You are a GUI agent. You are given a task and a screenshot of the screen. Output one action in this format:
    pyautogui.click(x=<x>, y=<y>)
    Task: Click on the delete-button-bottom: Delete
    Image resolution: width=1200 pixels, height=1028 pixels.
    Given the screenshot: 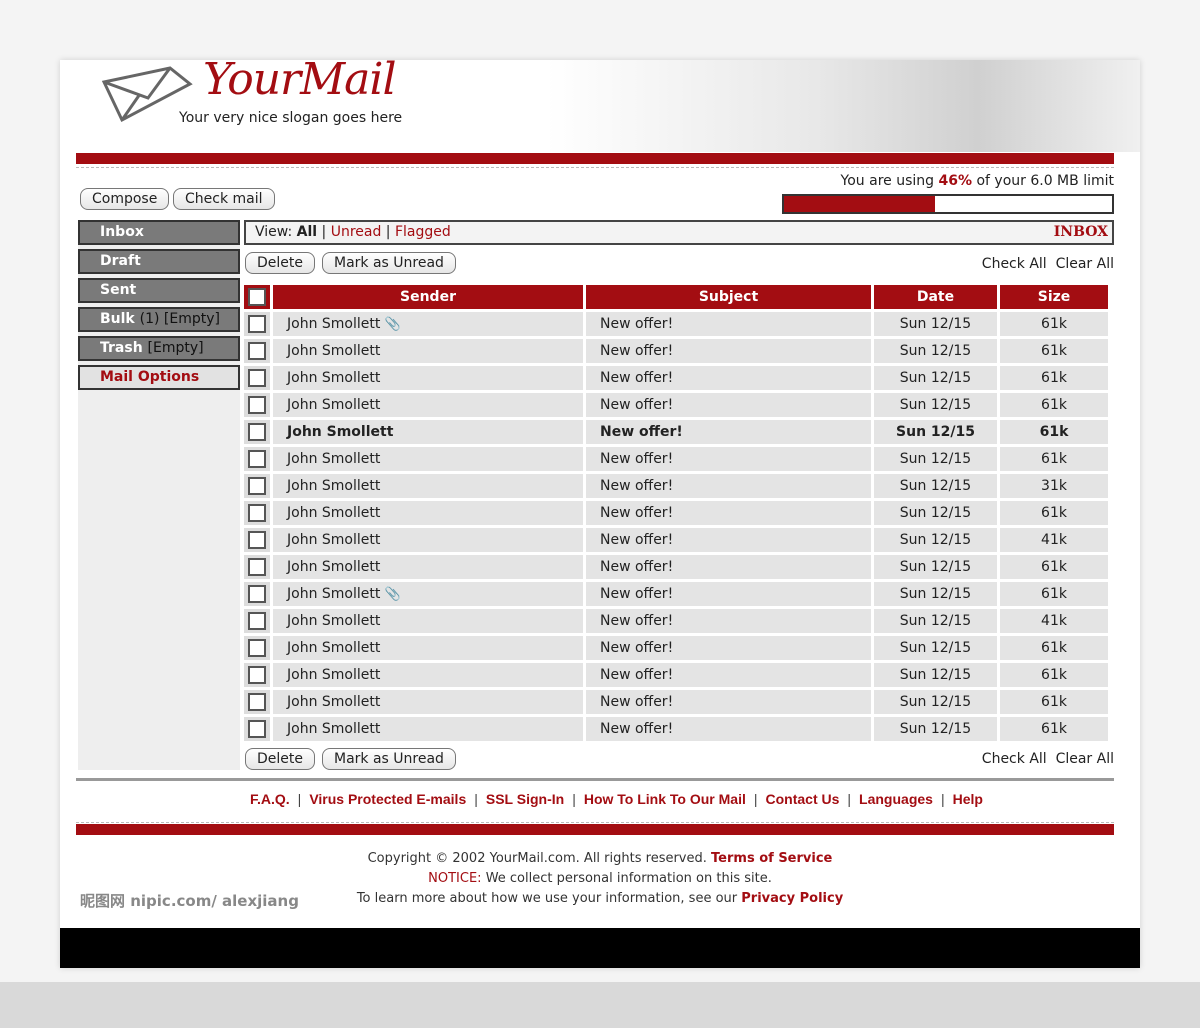 What is the action you would take?
    pyautogui.click(x=280, y=759)
    